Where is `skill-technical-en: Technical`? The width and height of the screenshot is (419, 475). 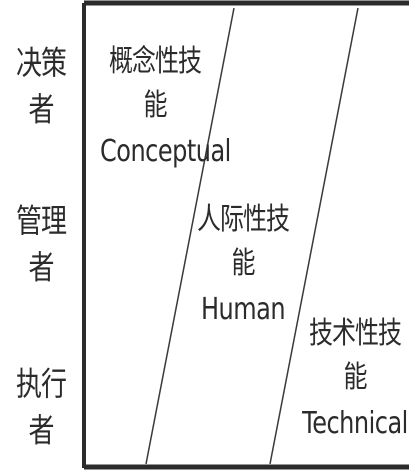 skill-technical-en: Technical is located at coordinates (355, 423).